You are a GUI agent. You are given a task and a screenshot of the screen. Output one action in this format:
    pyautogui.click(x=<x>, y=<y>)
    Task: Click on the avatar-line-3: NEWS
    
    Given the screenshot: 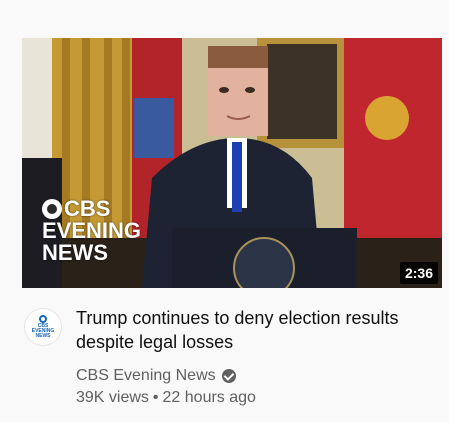 What is the action you would take?
    pyautogui.click(x=43, y=336)
    